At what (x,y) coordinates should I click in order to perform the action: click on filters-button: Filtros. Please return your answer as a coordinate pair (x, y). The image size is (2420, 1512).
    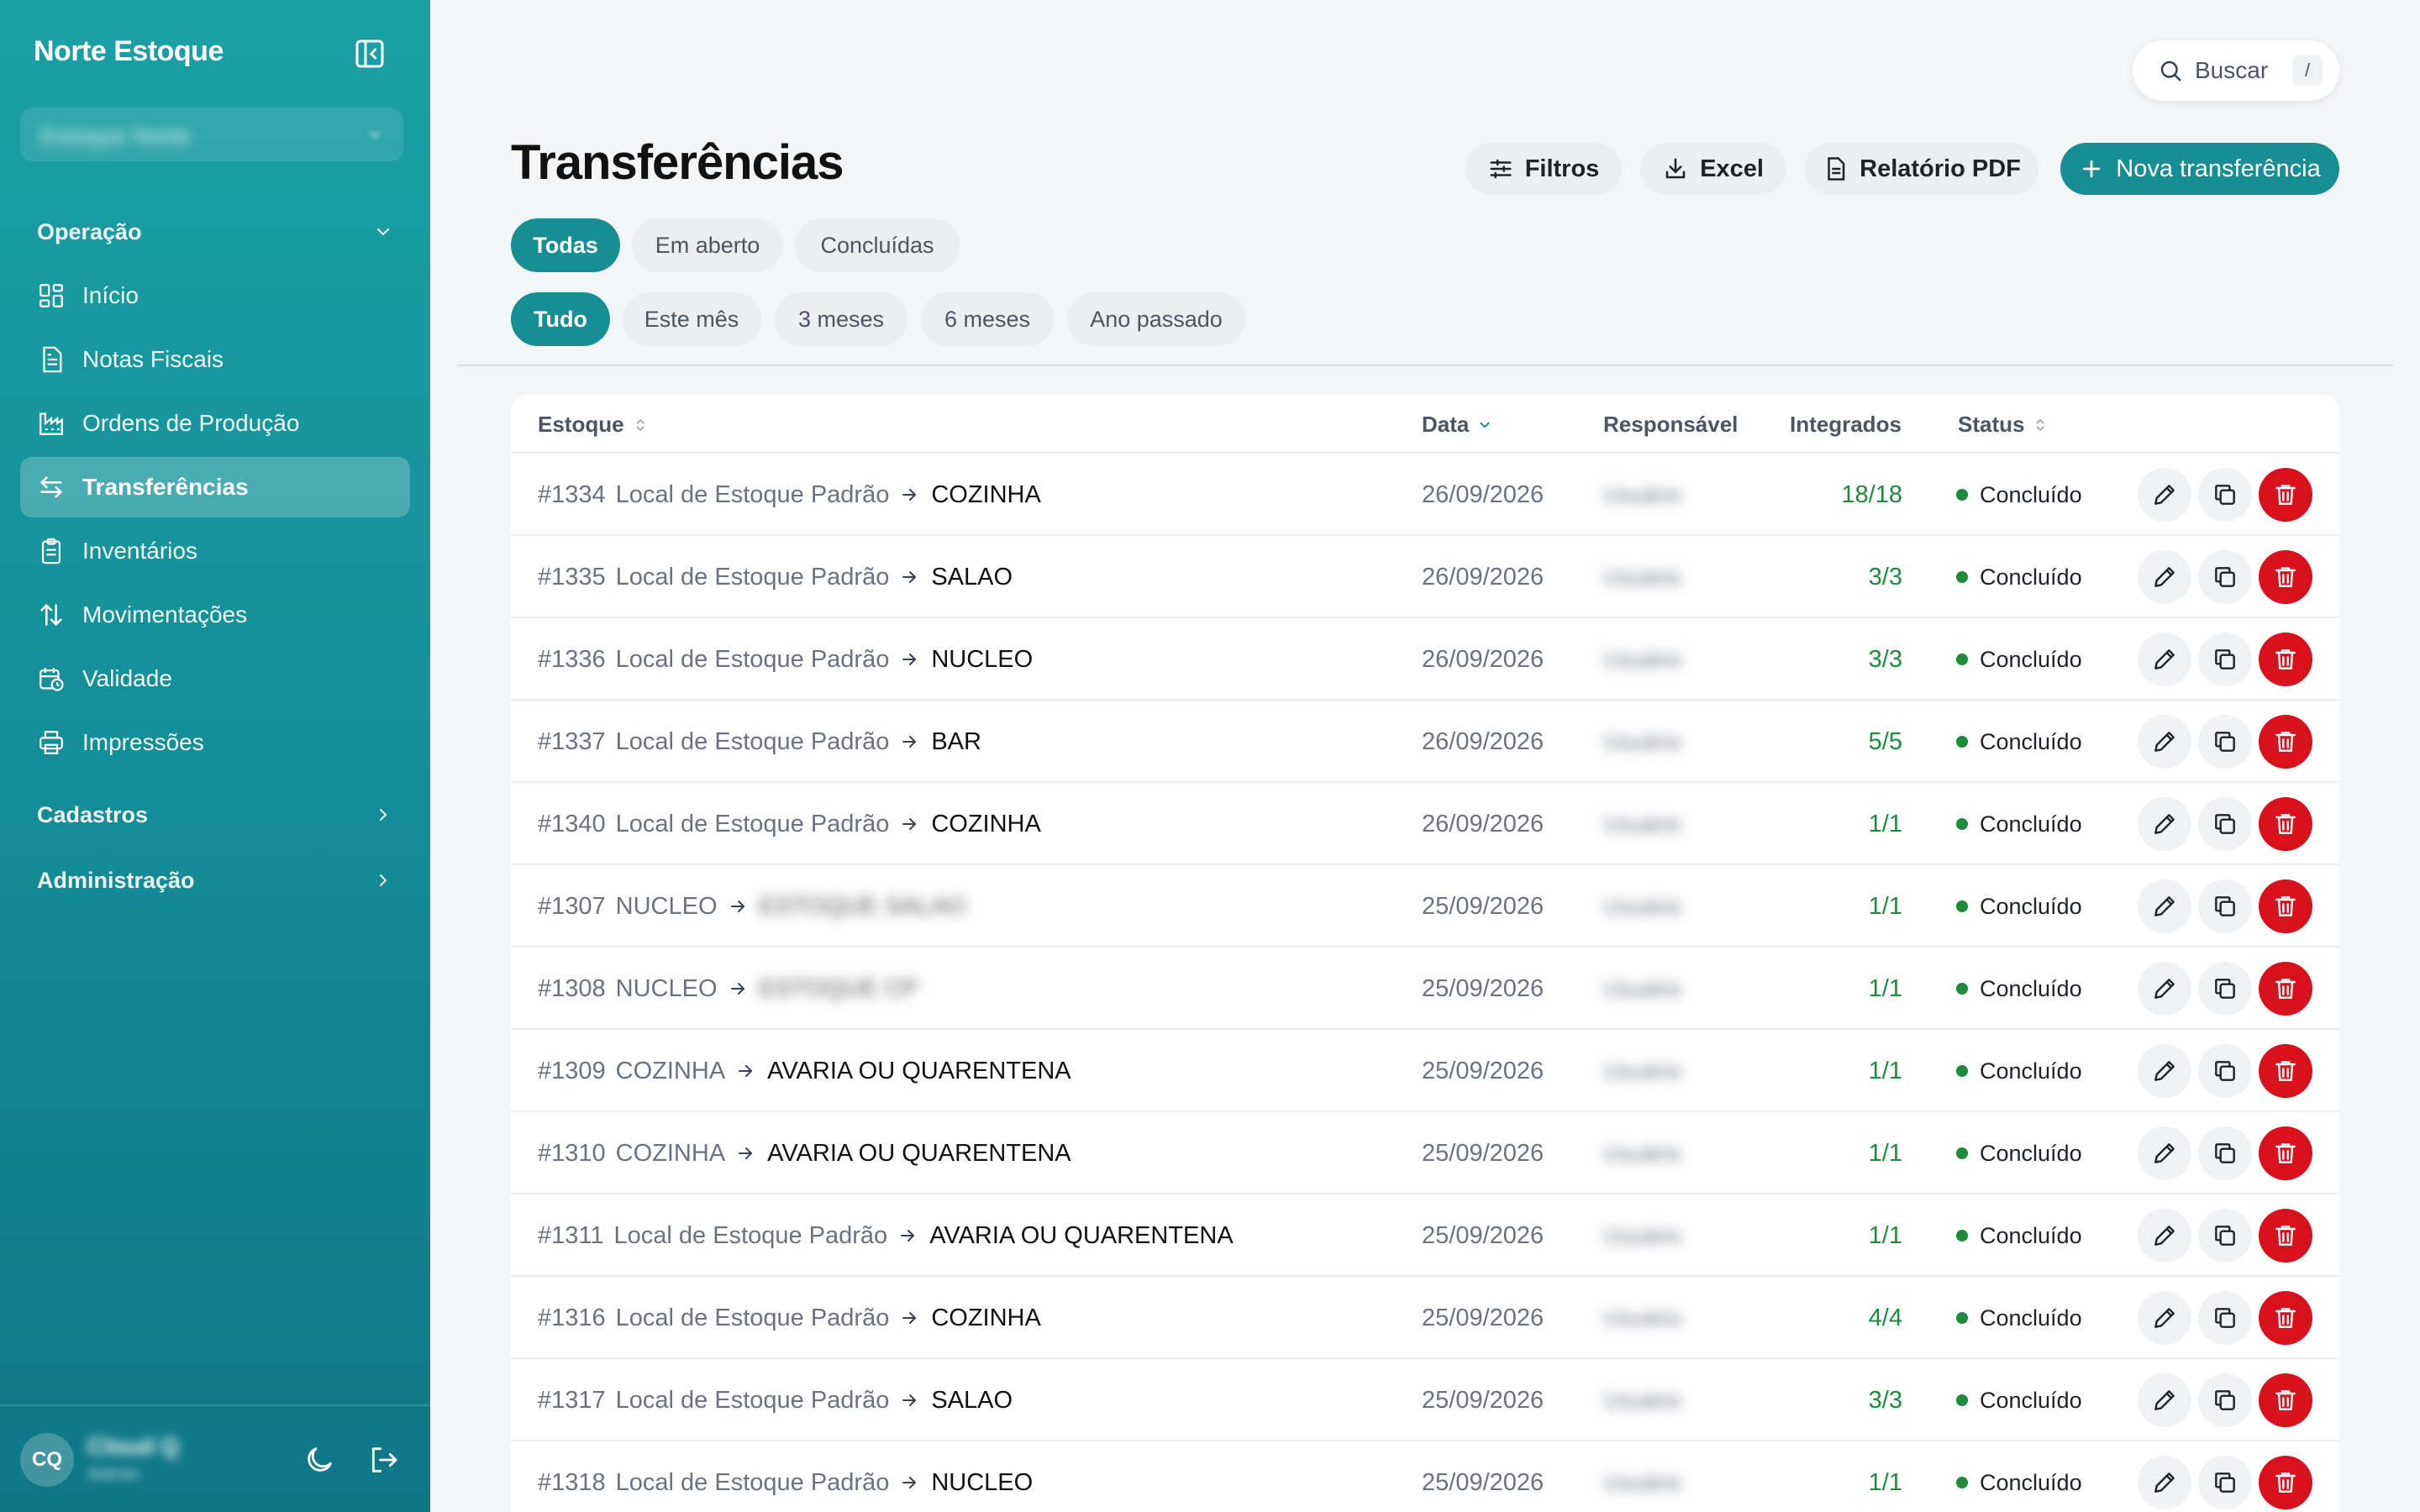
    Looking at the image, I should click on (1543, 169).